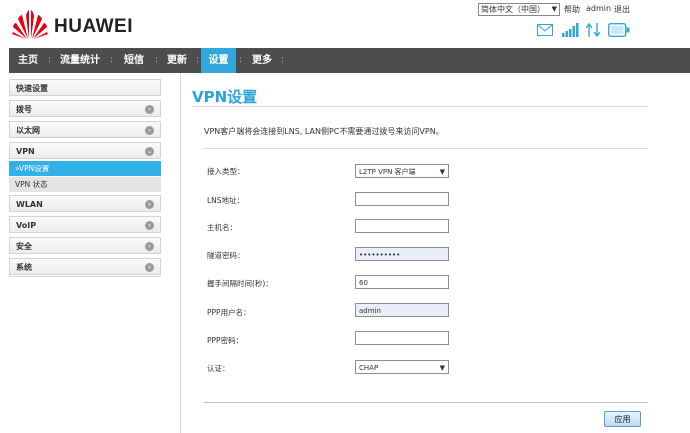 The height and width of the screenshot is (433, 690). What do you see at coordinates (402, 254) in the screenshot?
I see `tunnel-password-input: ••••••••••` at bounding box center [402, 254].